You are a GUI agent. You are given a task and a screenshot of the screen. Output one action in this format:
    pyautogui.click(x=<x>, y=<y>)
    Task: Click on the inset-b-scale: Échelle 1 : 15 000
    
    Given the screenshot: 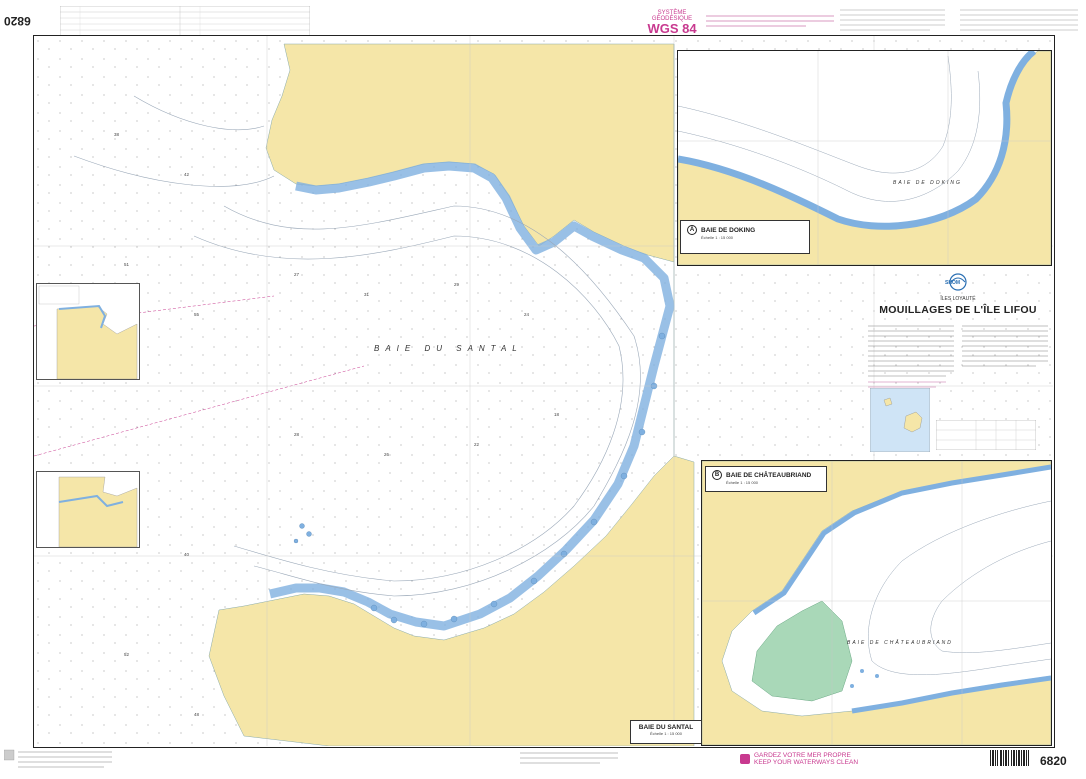 What is the action you would take?
    pyautogui.click(x=742, y=482)
    